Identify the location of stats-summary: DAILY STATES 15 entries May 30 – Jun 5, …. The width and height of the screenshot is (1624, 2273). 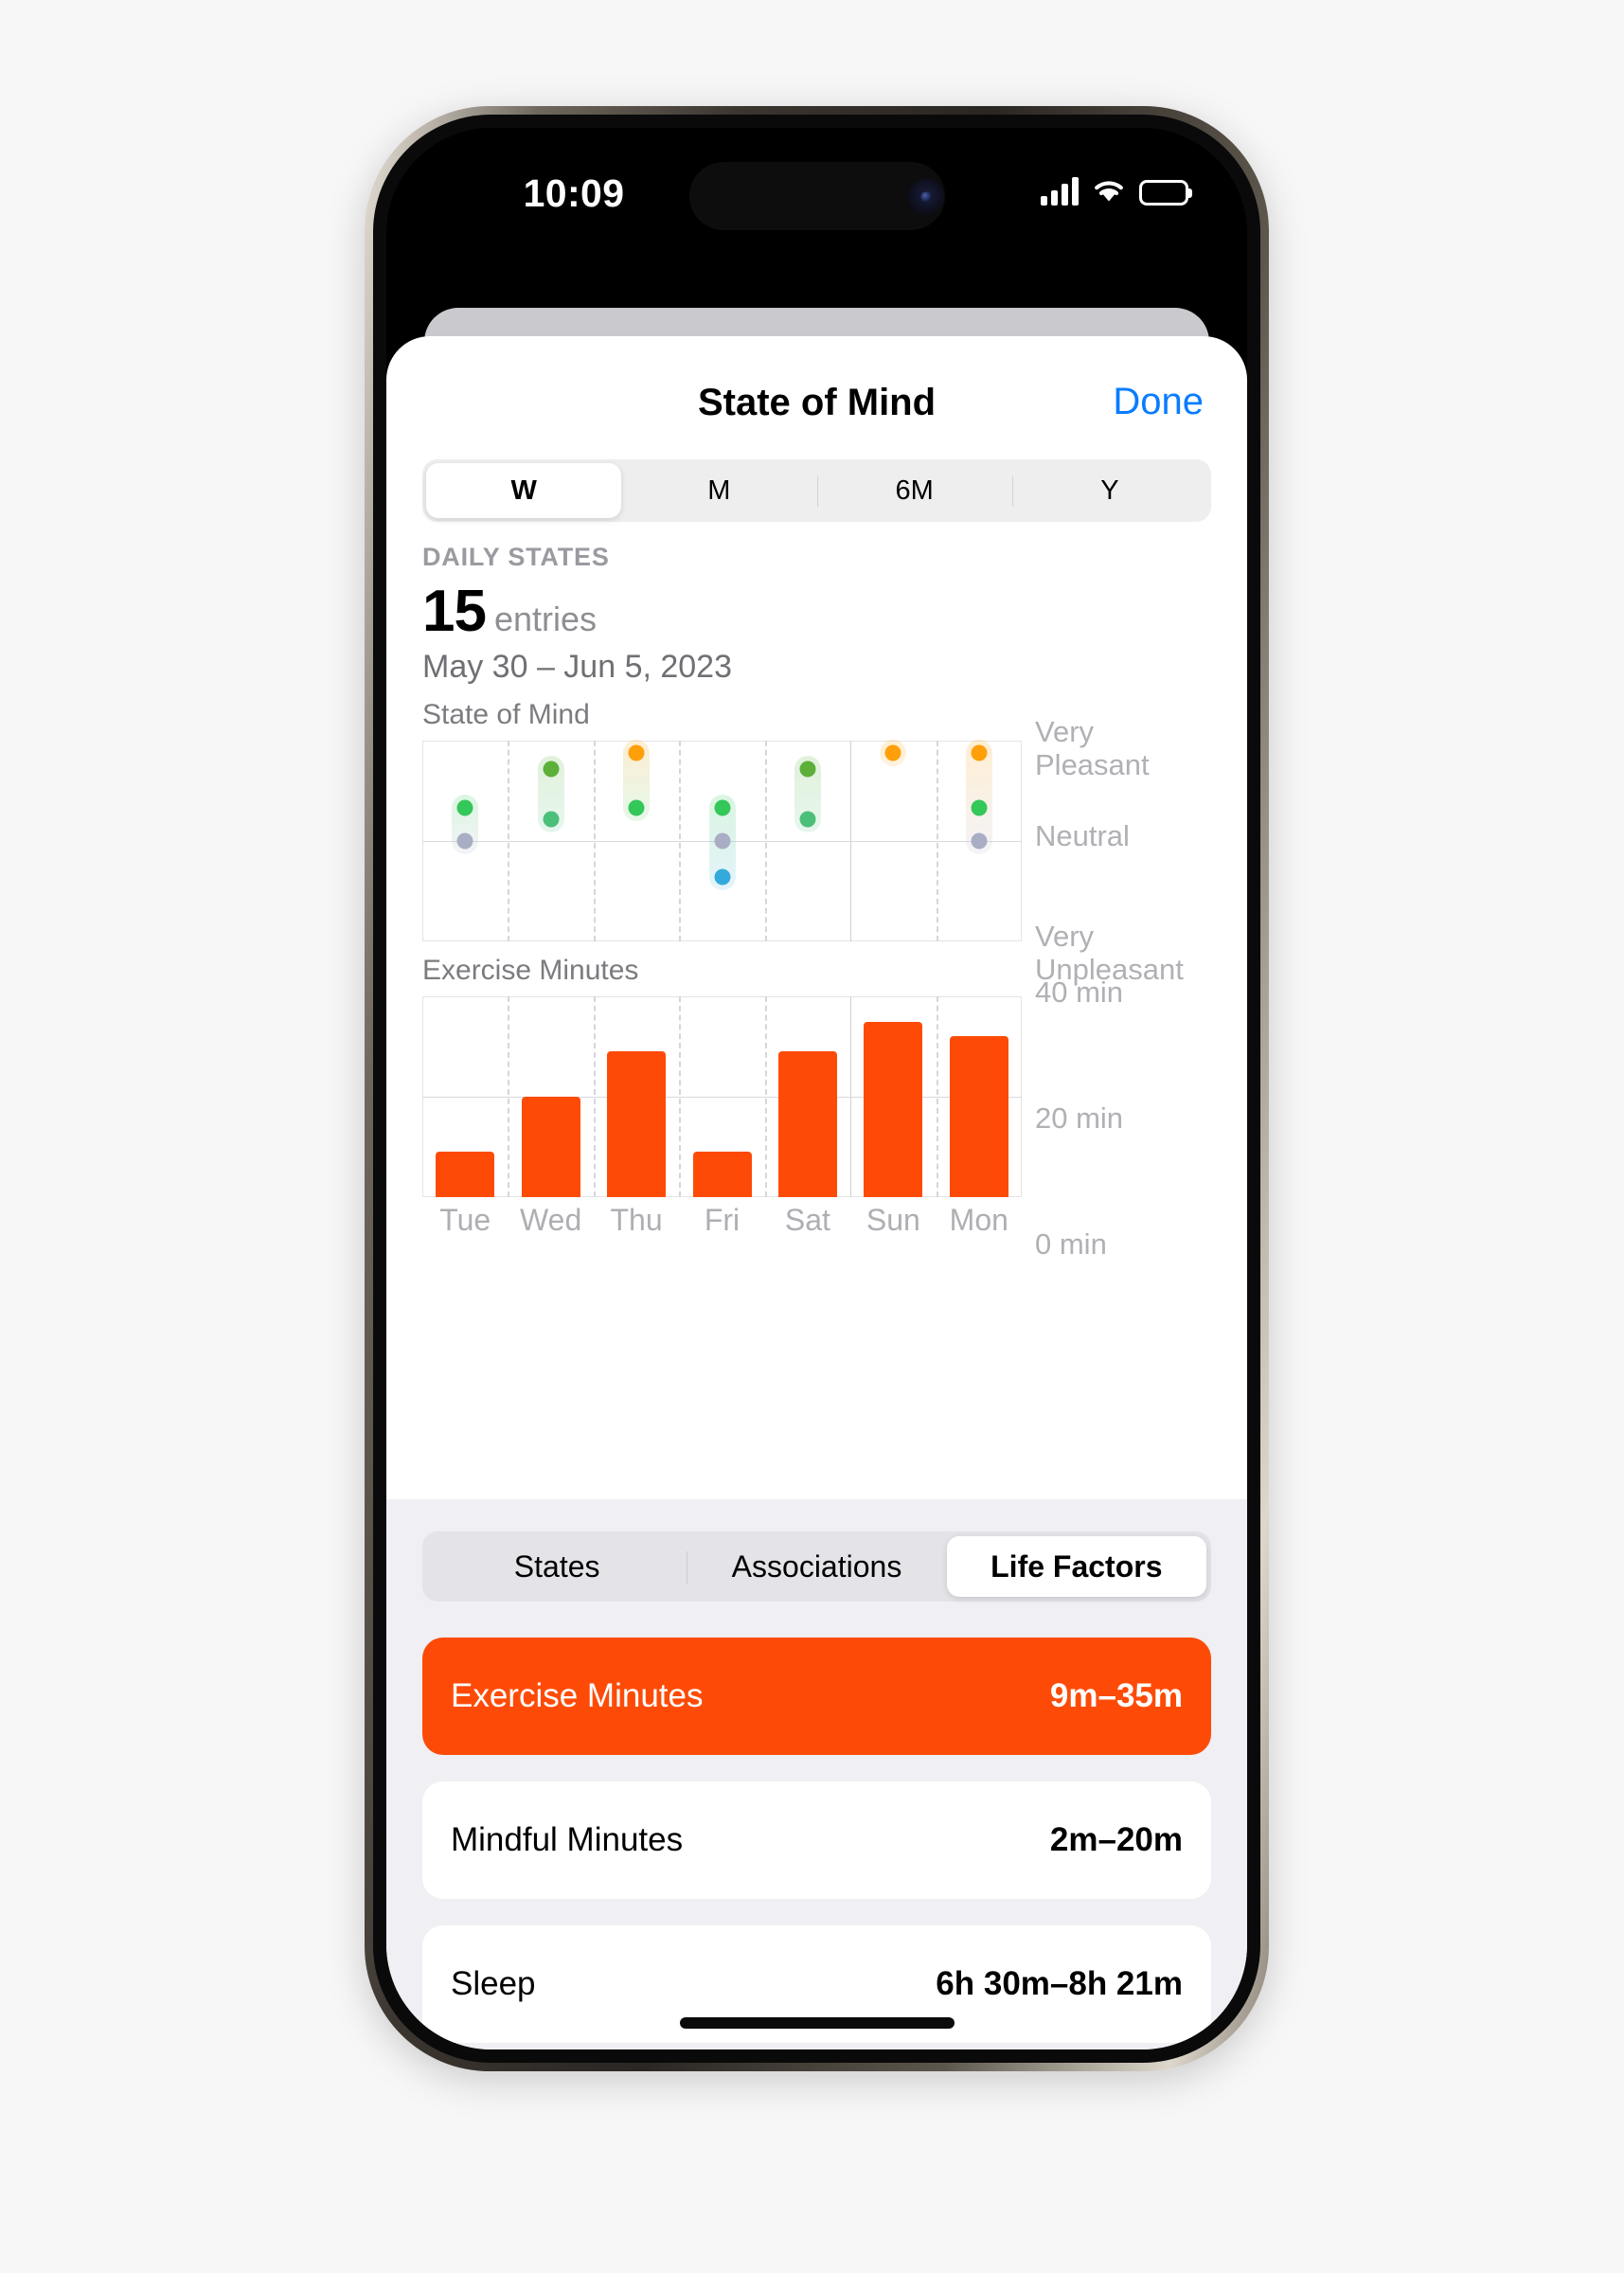
(817, 604).